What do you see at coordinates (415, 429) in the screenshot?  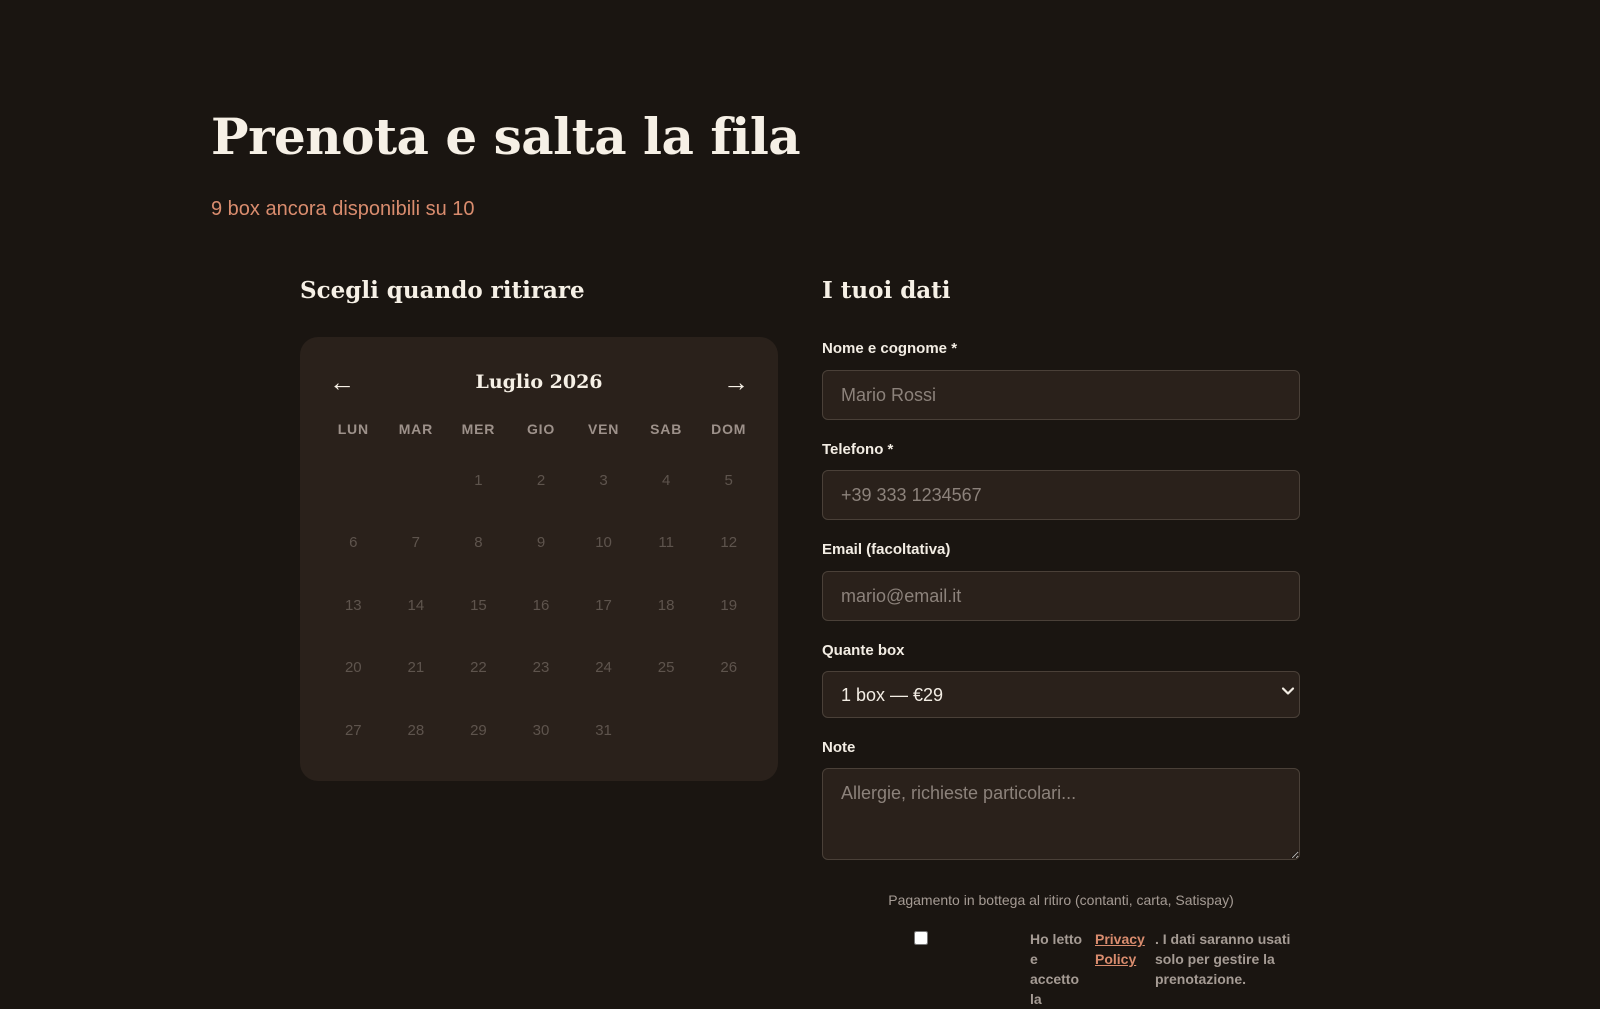 I see `weekday-label: MAR` at bounding box center [415, 429].